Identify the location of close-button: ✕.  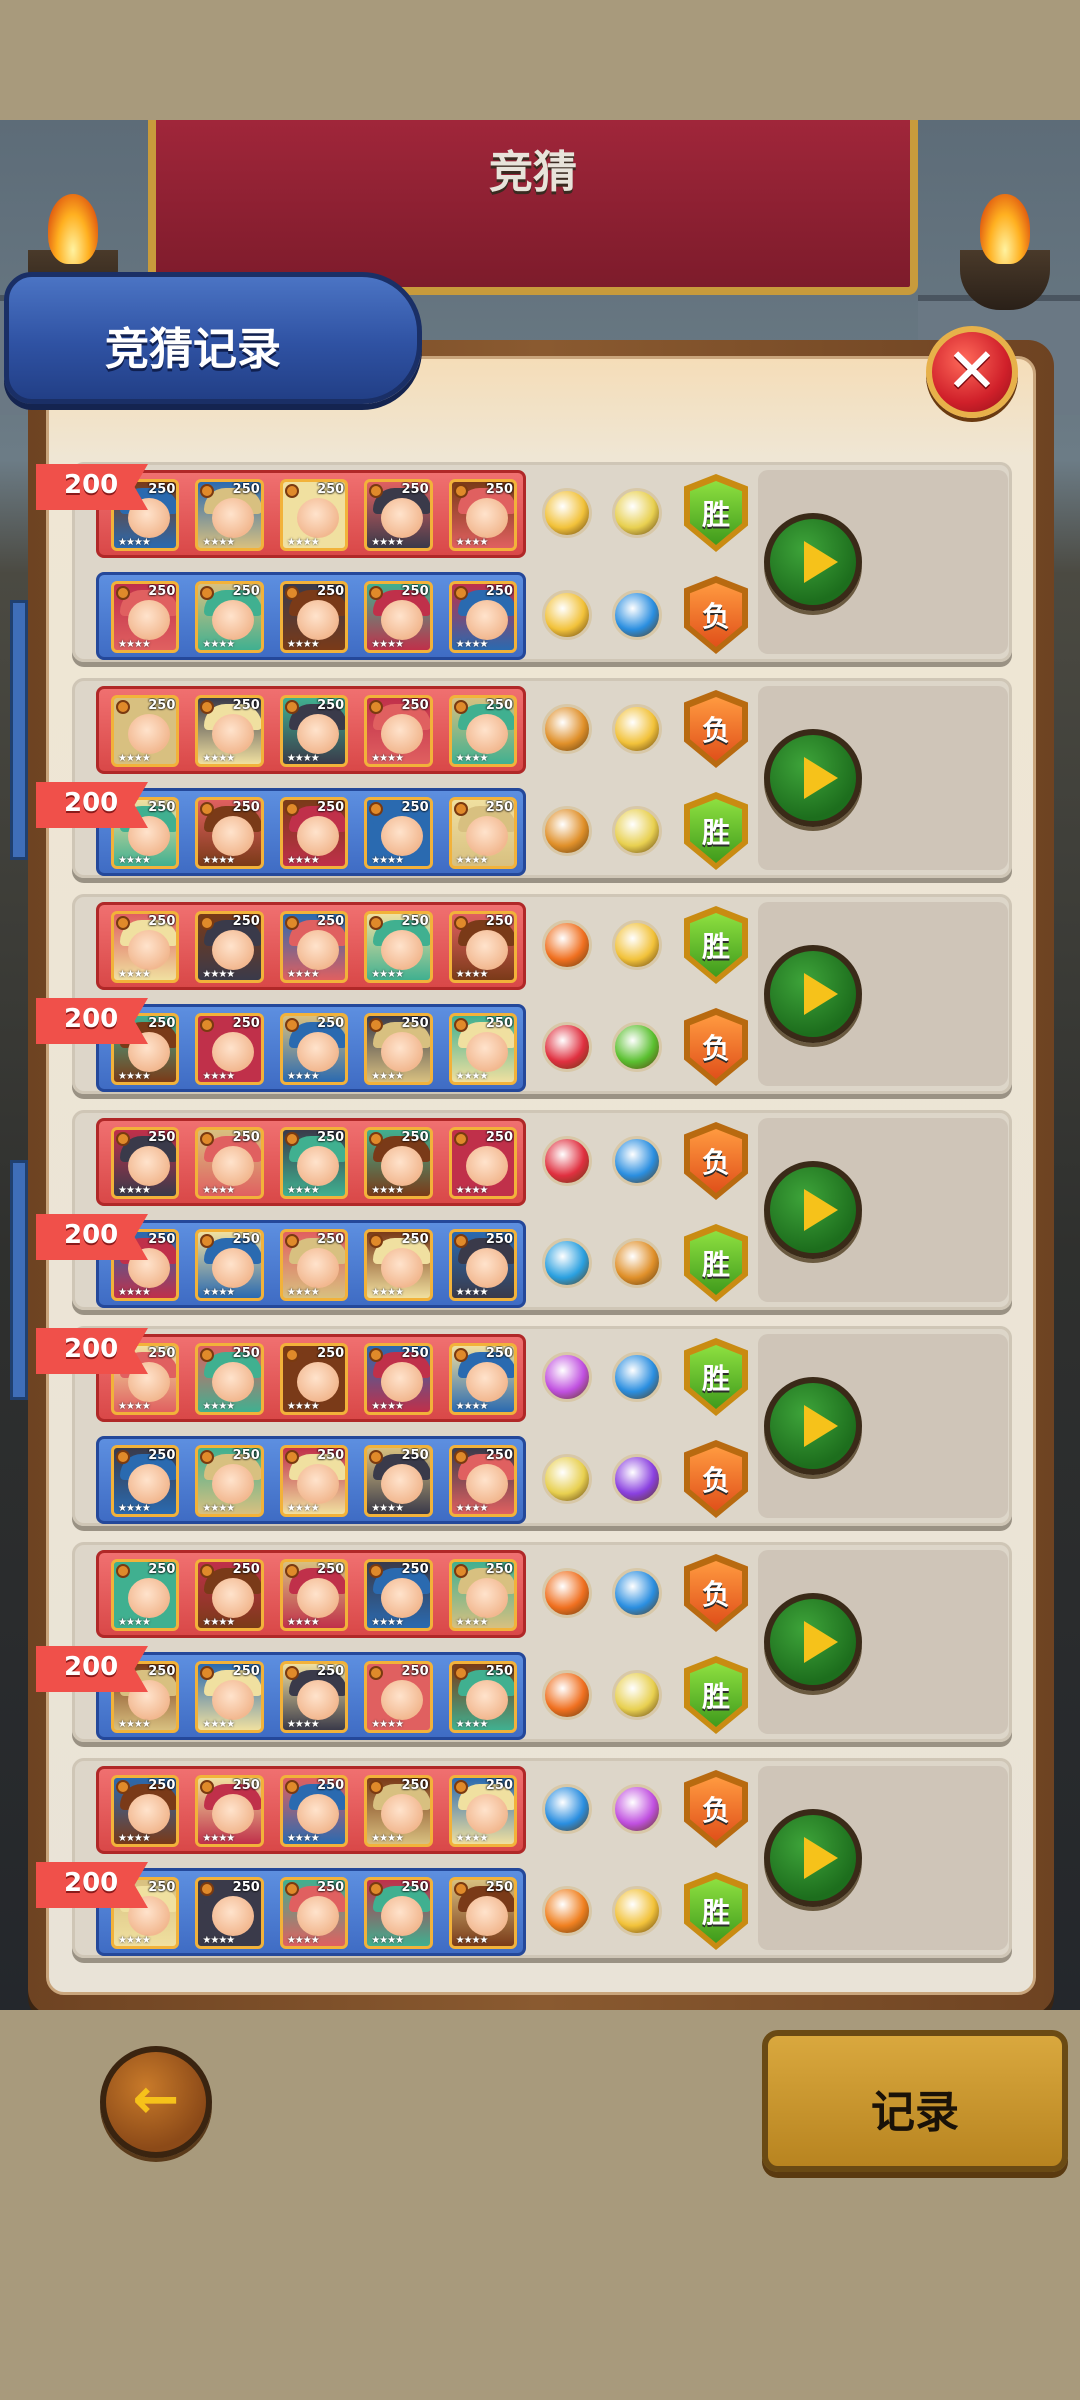
(972, 372).